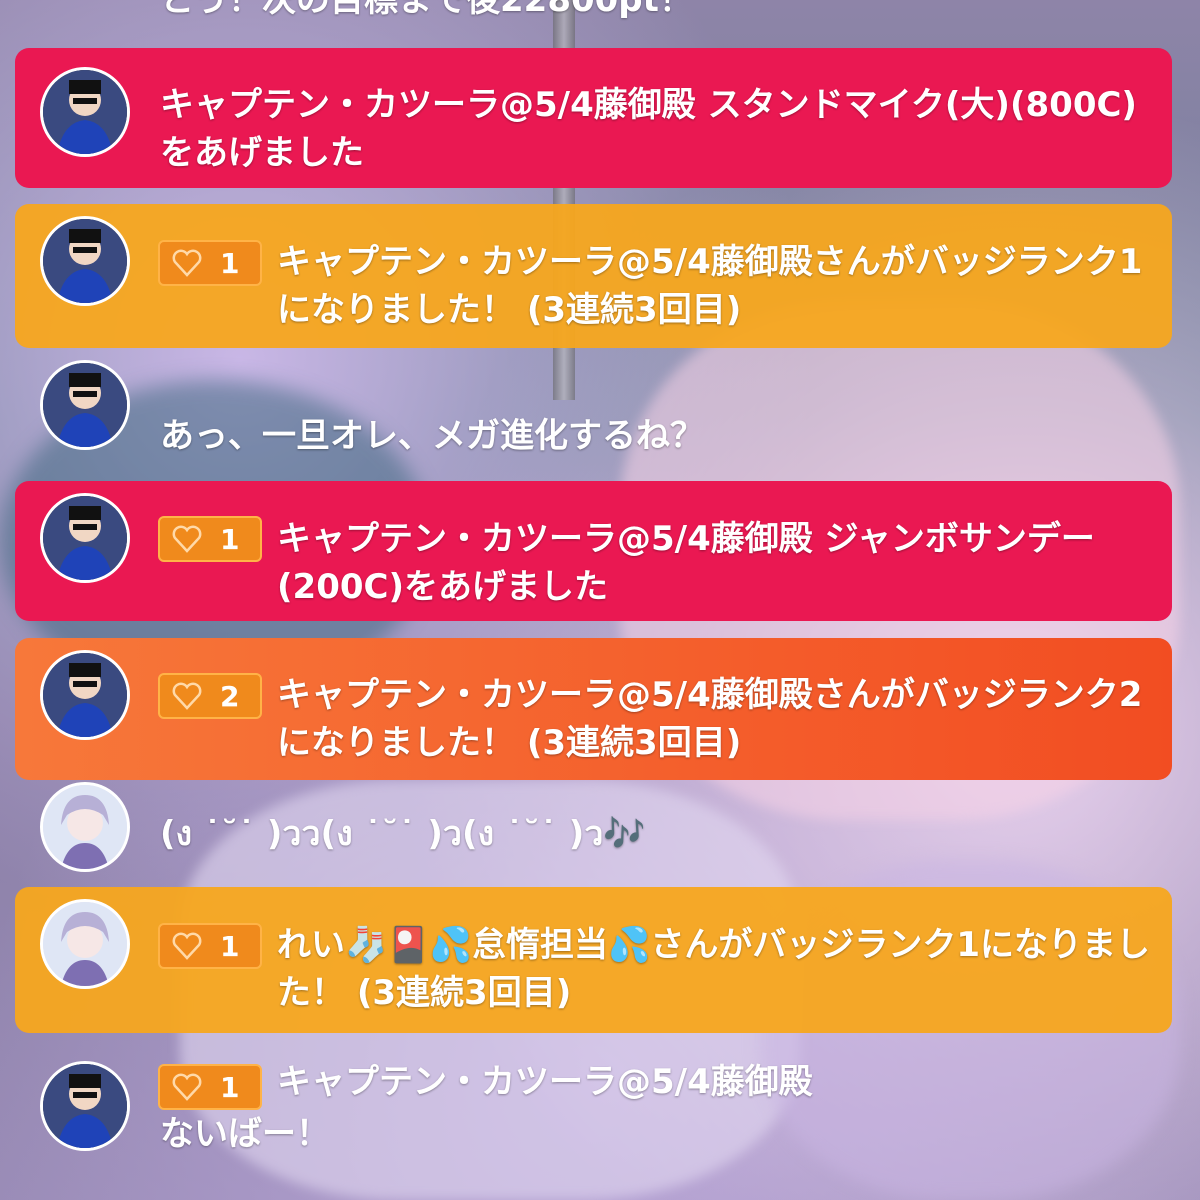 This screenshot has width=1200, height=1200. What do you see at coordinates (245, 1134) in the screenshot?
I see `message-text: ないばー！` at bounding box center [245, 1134].